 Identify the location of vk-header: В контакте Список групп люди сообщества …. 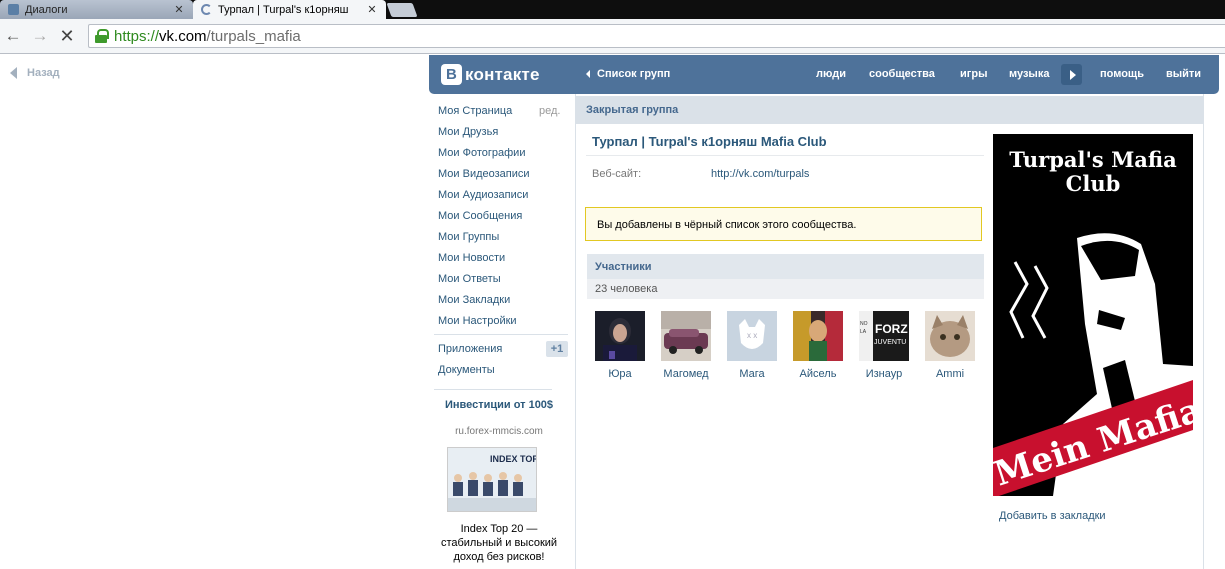
(824, 74).